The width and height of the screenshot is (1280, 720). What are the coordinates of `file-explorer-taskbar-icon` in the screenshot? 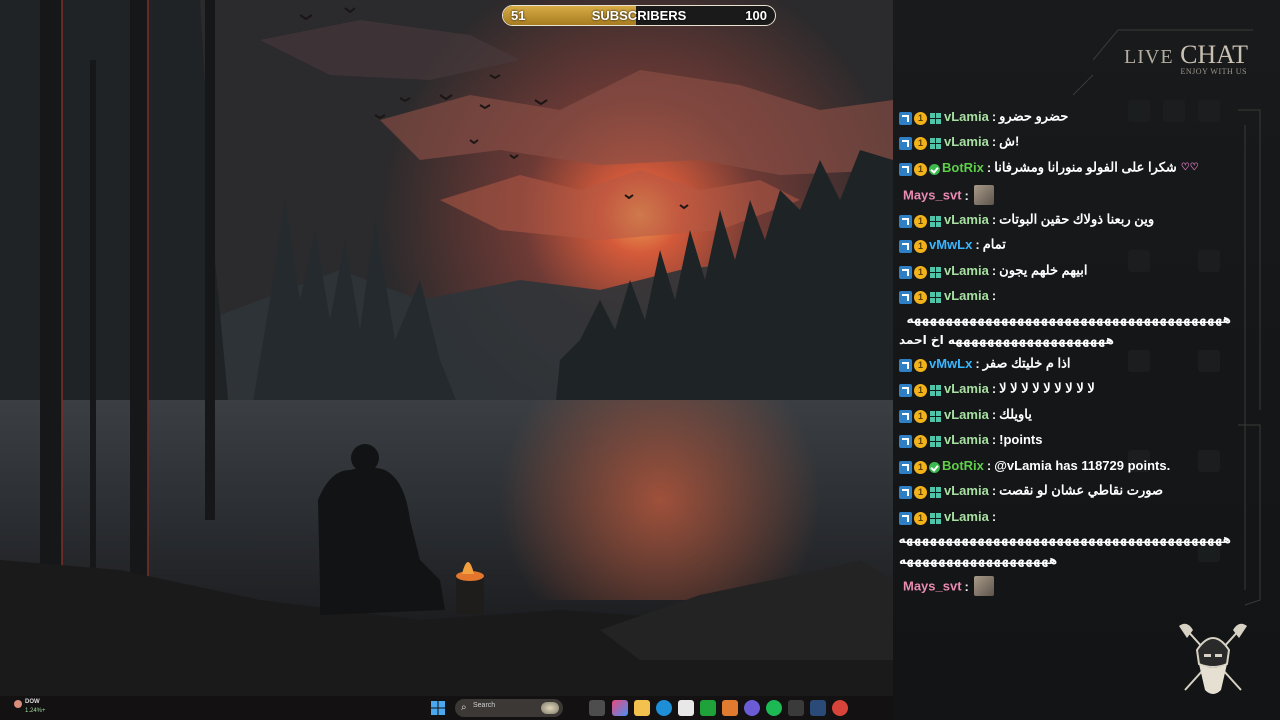 It's located at (642, 708).